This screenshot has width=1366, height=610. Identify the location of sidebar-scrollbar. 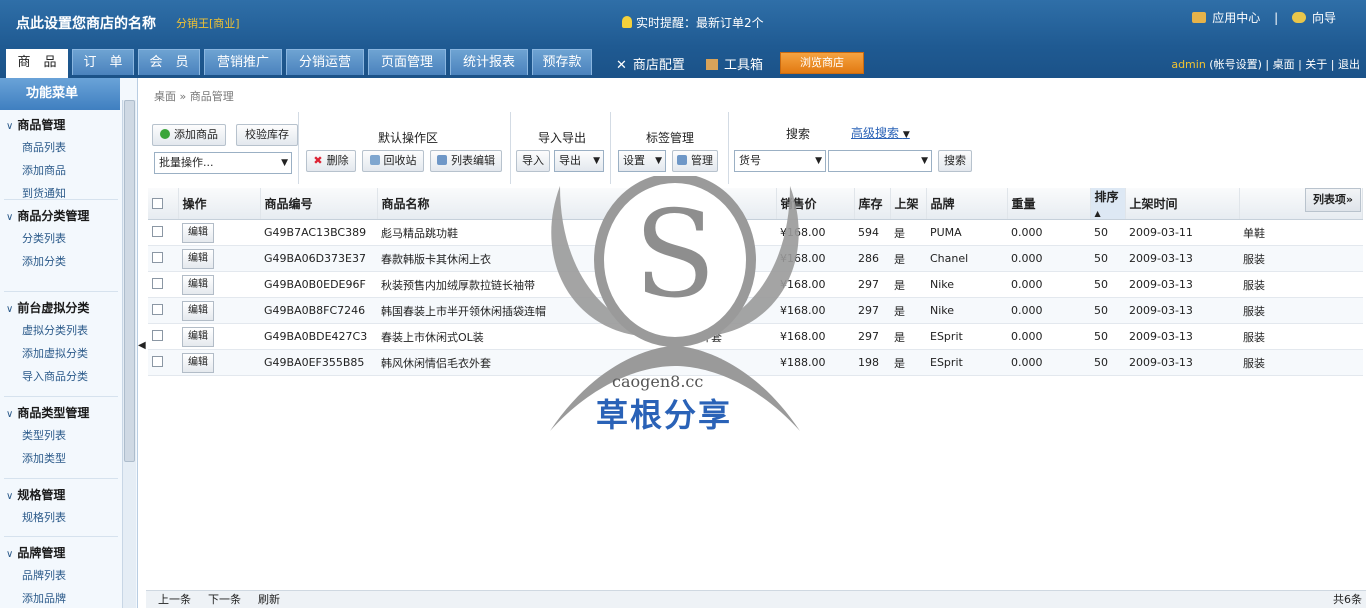
(129, 354).